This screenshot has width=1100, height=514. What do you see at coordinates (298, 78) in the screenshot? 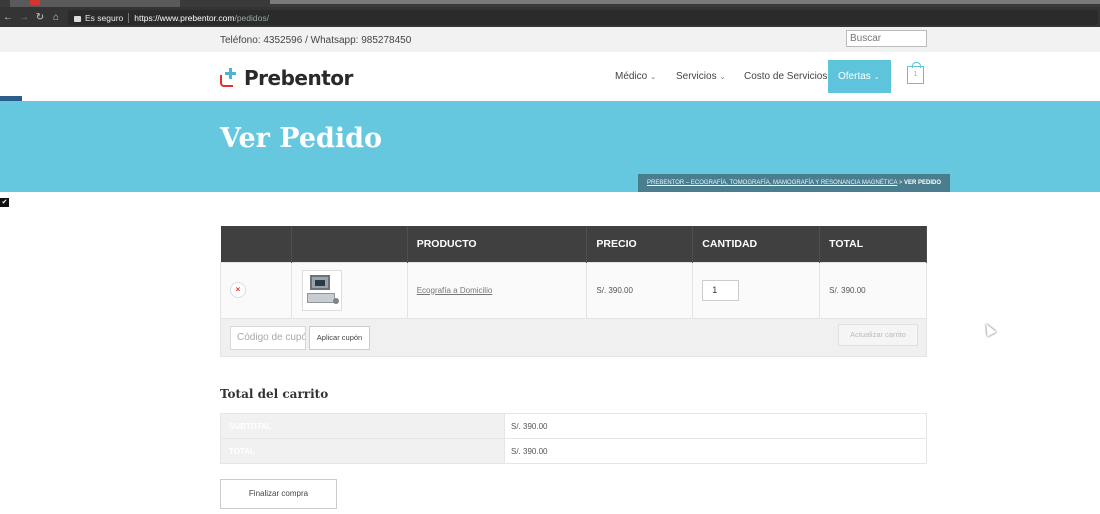
I see `logo-text: Prebentor` at bounding box center [298, 78].